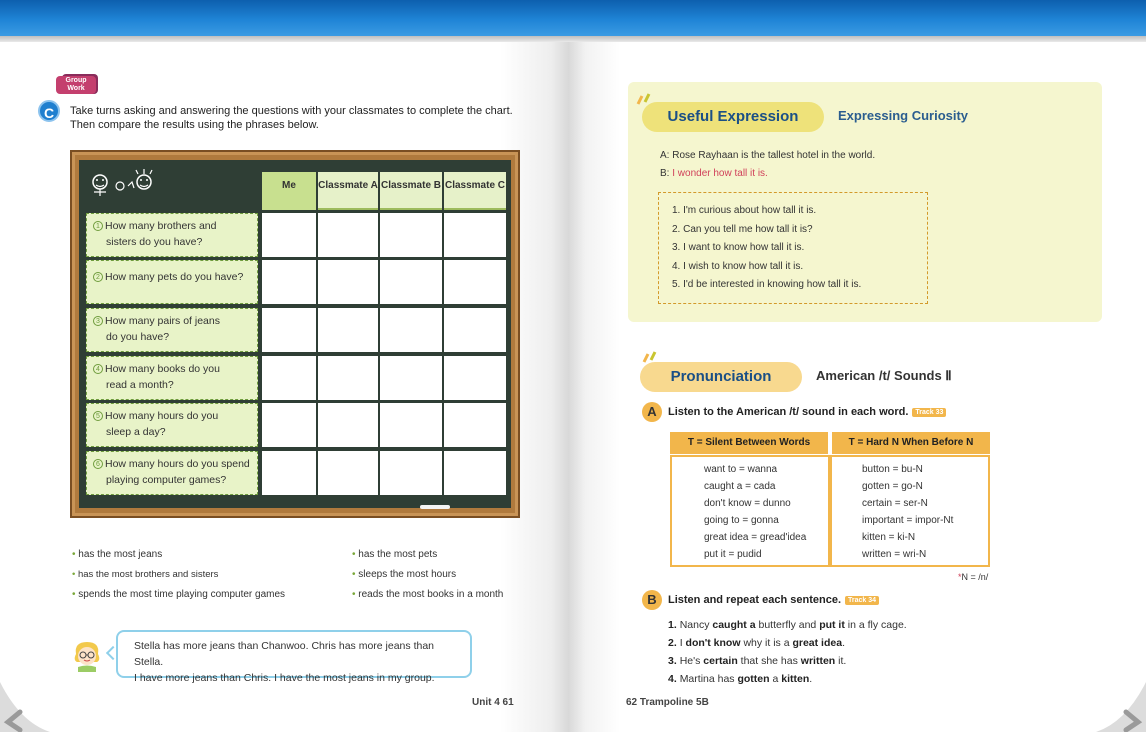 This screenshot has height=732, width=1146. Describe the element at coordinates (733, 554) in the screenshot. I see `table-item: put it = pudid` at that location.